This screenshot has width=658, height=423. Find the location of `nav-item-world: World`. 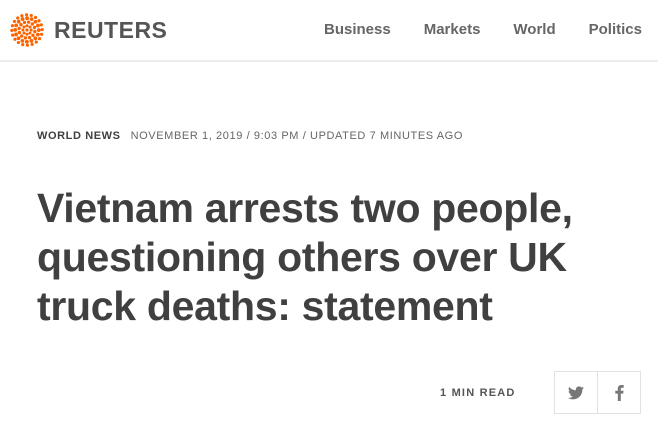

nav-item-world: World is located at coordinates (534, 30).